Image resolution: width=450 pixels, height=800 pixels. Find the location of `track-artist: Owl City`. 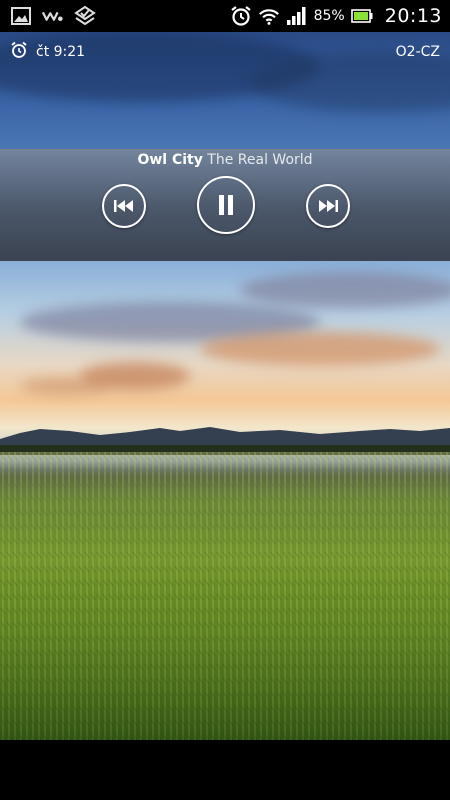

track-artist: Owl City is located at coordinates (170, 160).